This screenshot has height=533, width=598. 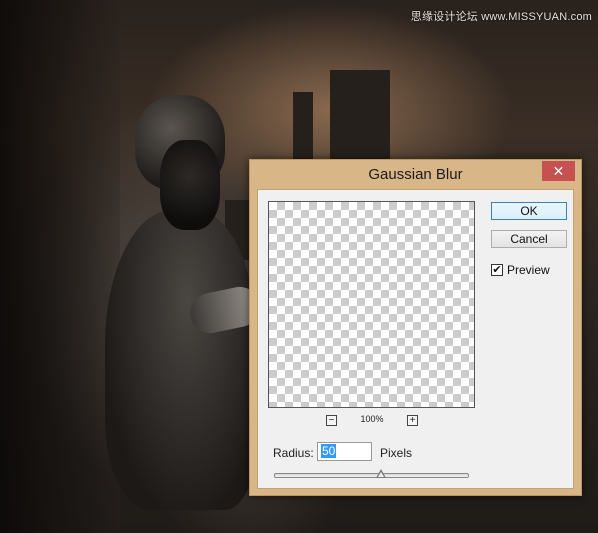 I want to click on checkmark-icon: ✔, so click(x=497, y=270).